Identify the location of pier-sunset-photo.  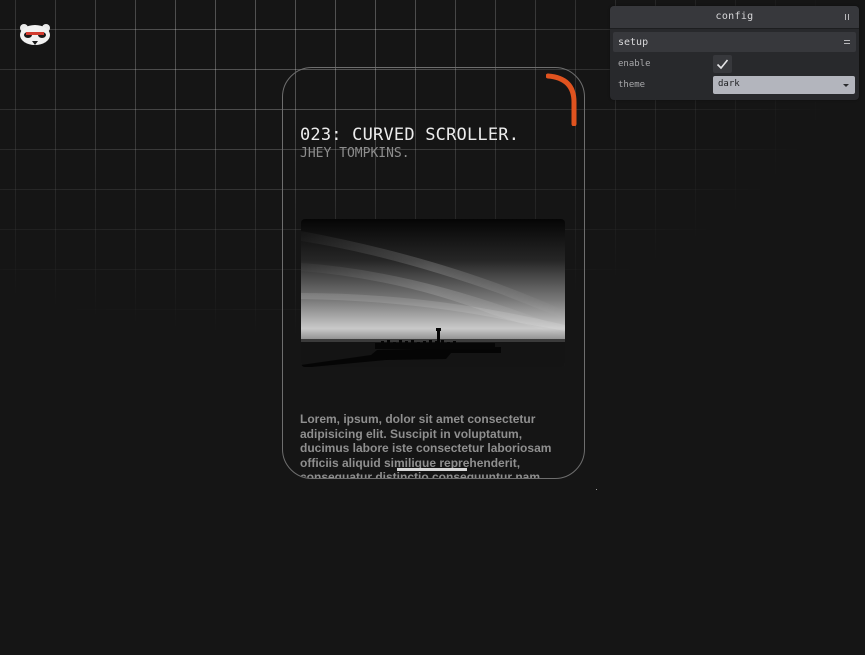
(433, 293).